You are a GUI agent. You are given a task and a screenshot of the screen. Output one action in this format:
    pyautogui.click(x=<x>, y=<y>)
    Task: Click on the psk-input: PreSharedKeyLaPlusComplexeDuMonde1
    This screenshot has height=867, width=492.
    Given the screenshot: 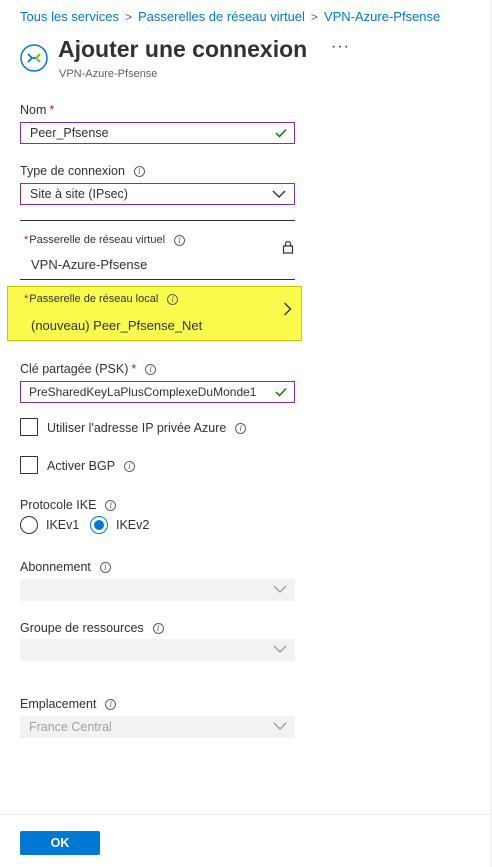 What is the action you would take?
    pyautogui.click(x=157, y=392)
    